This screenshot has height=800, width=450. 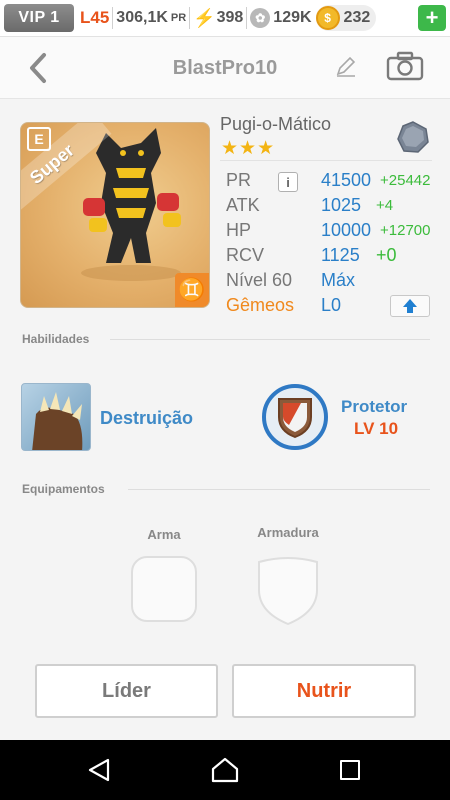 What do you see at coordinates (405, 180) in the screenshot?
I see `pr-bonus: +25442` at bounding box center [405, 180].